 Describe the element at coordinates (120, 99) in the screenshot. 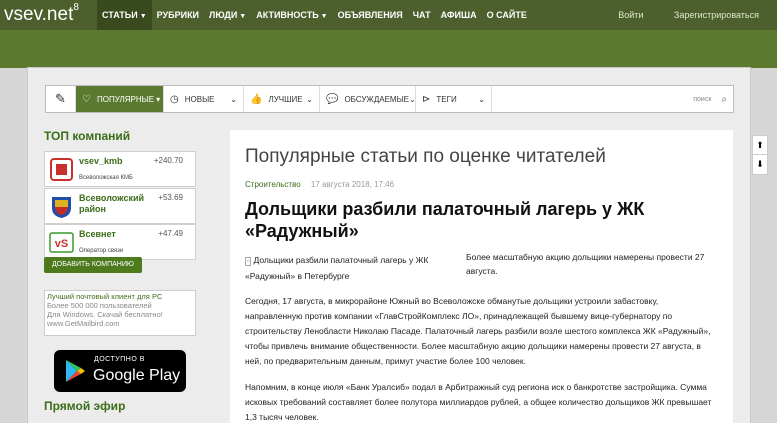

I see `tab-popular: ♡ ПОПУЛЯРНЫЕ ▾` at that location.